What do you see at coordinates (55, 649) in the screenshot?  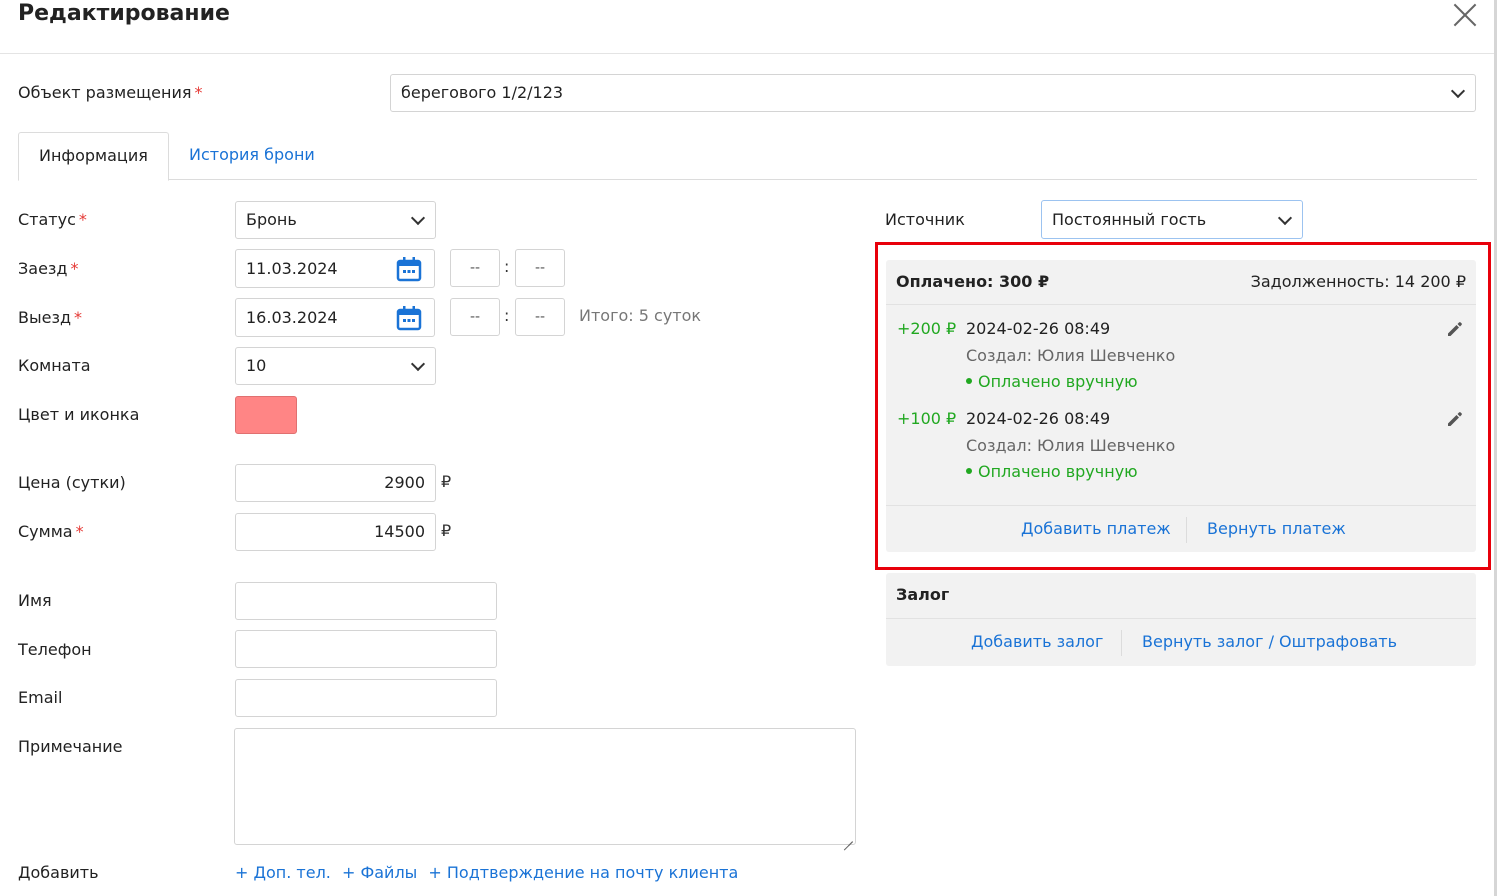 I see `phone-label: Телефон` at bounding box center [55, 649].